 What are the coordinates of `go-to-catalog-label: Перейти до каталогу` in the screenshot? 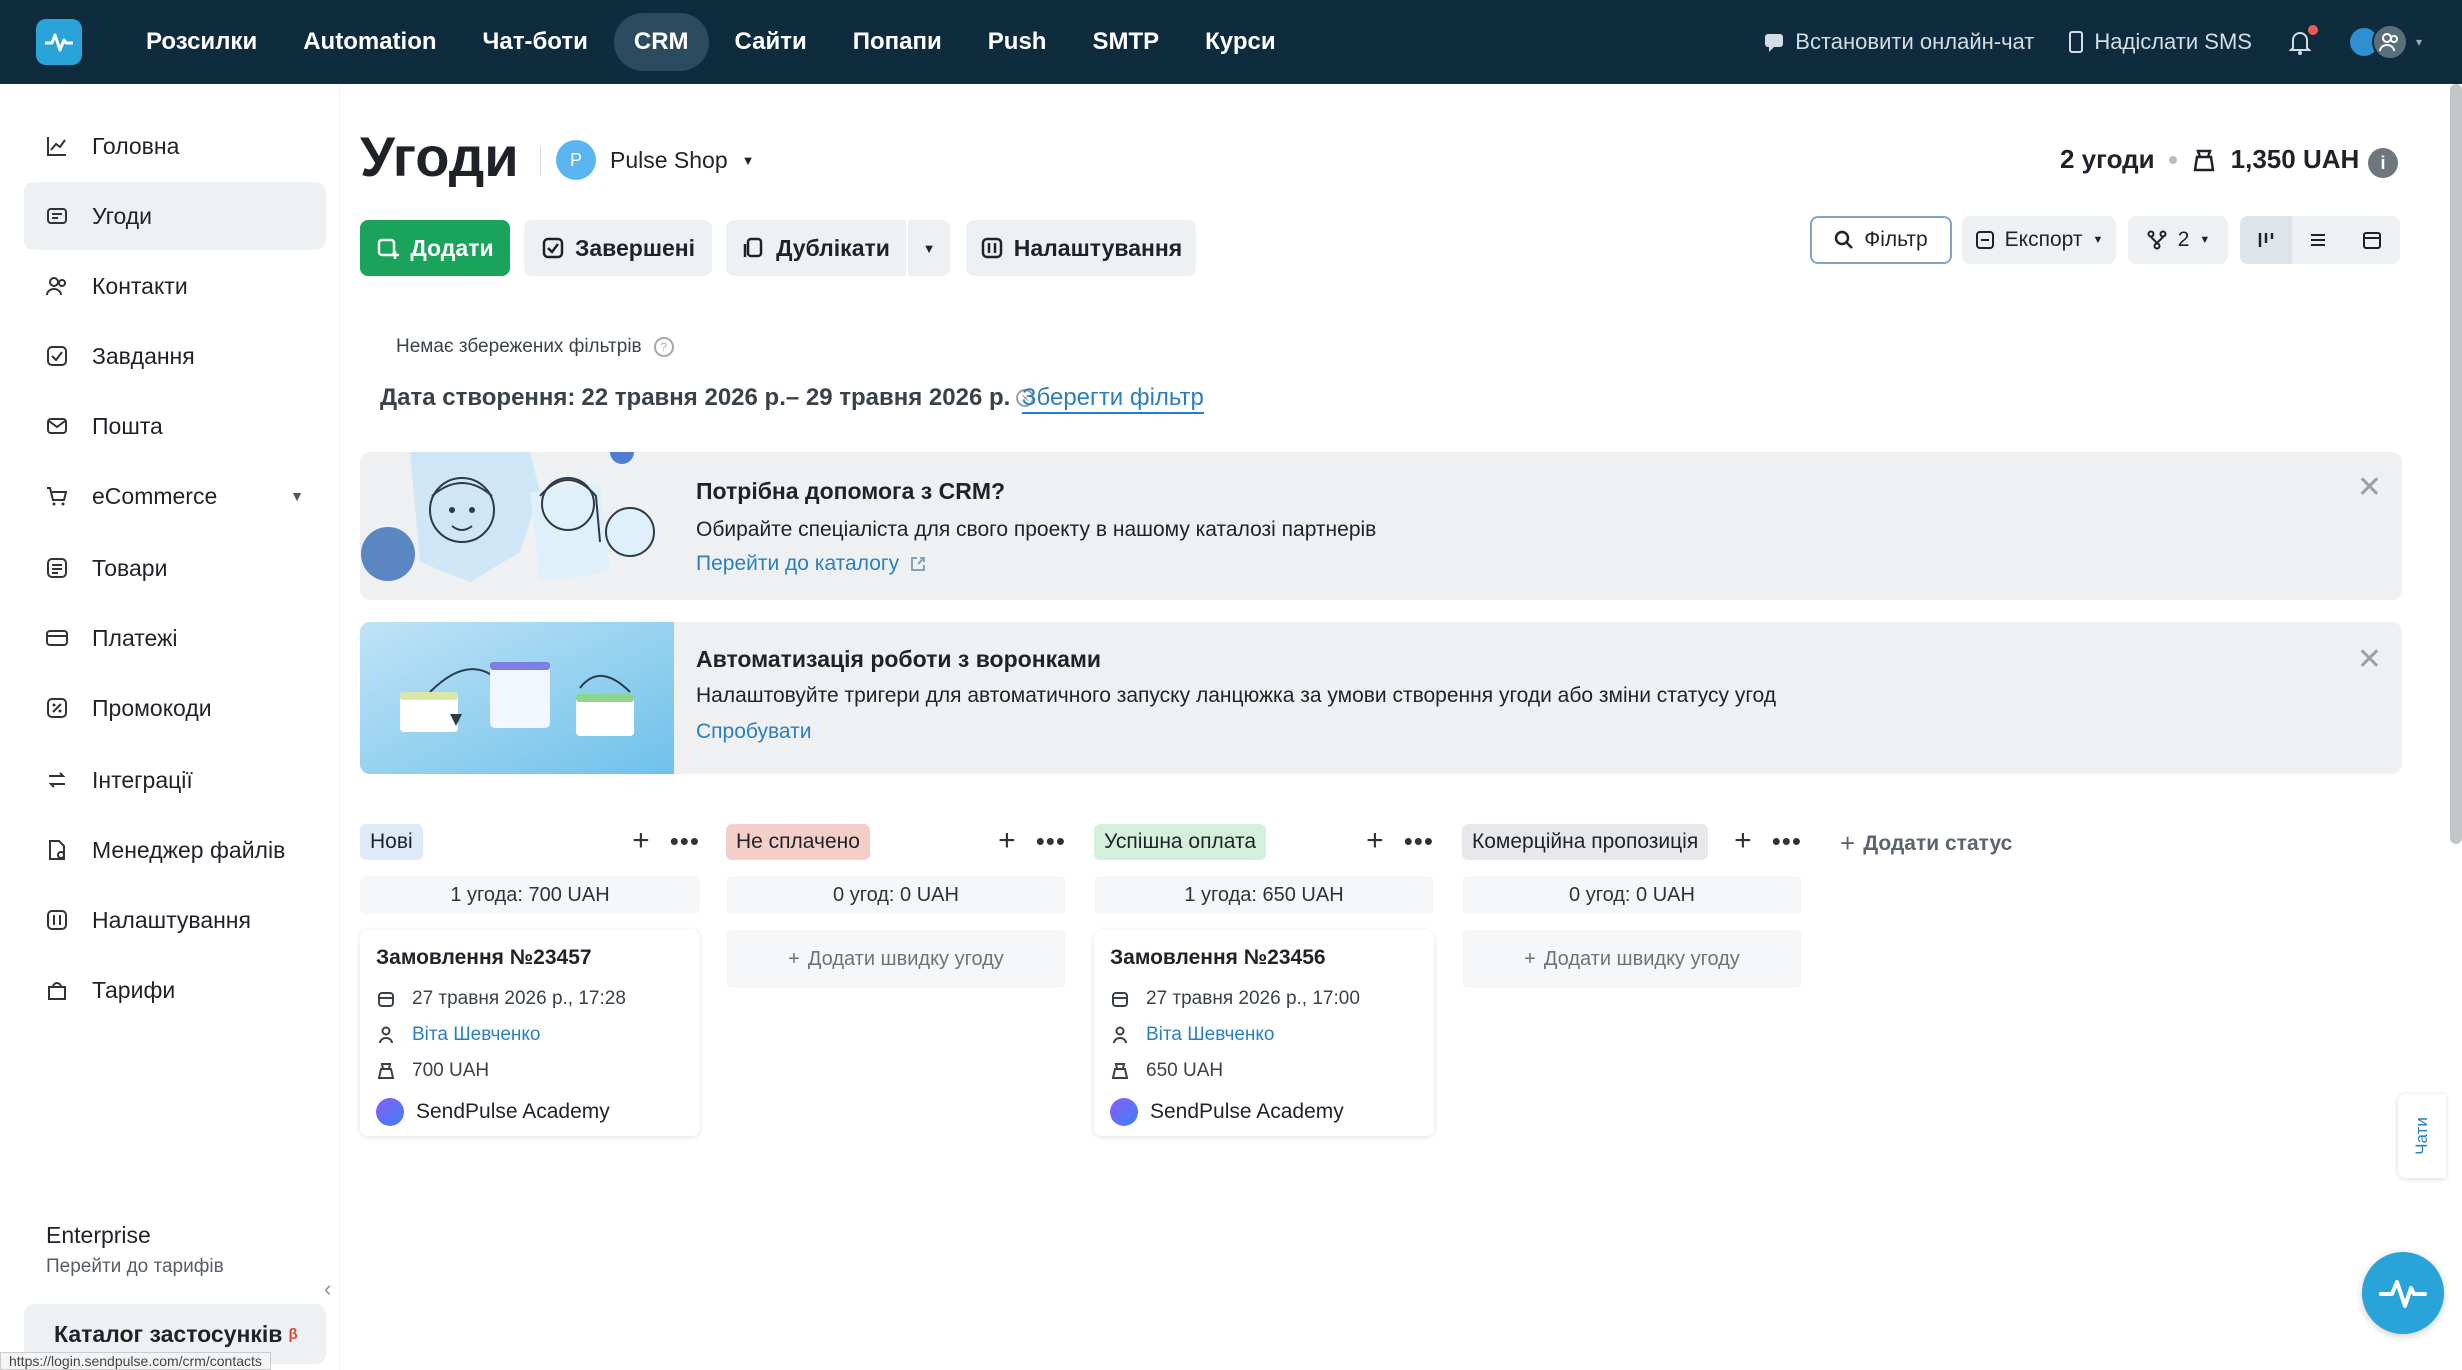 It's located at (798, 563).